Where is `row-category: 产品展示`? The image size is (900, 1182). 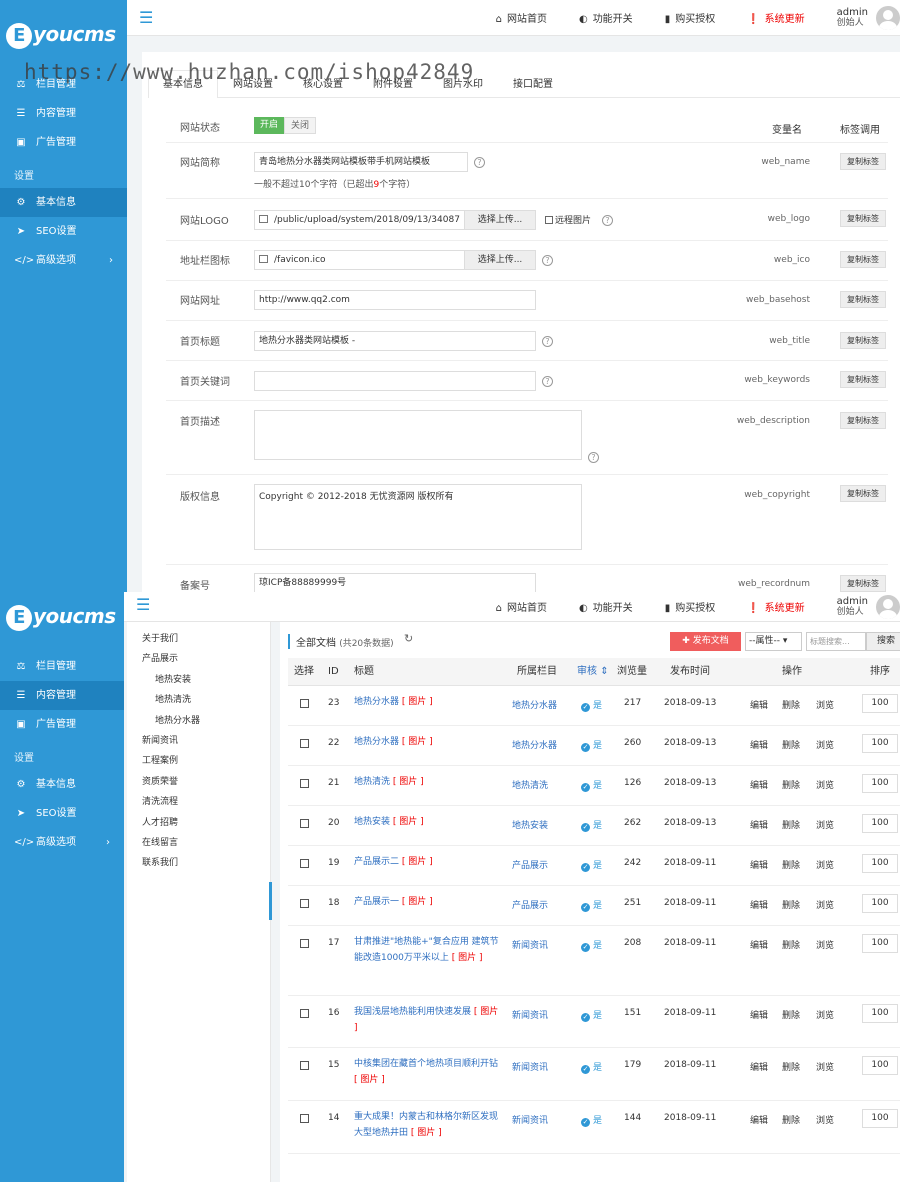
row-category: 产品展示 is located at coordinates (530, 904).